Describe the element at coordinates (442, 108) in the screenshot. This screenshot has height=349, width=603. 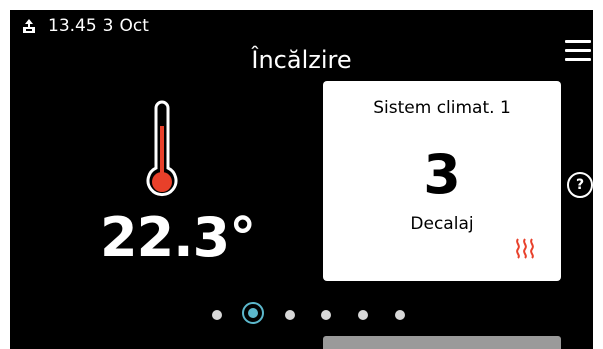
I see `card-title: Sistem climat. 1` at that location.